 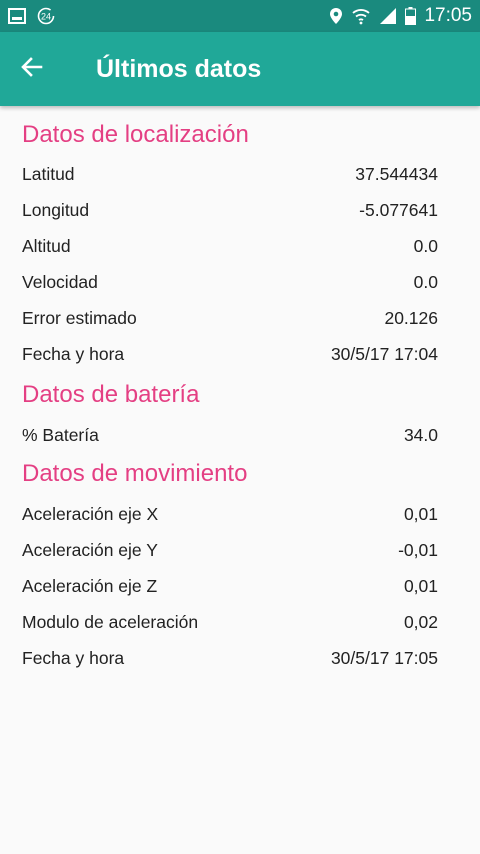 What do you see at coordinates (448, 15) in the screenshot?
I see `status-time: 17:05` at bounding box center [448, 15].